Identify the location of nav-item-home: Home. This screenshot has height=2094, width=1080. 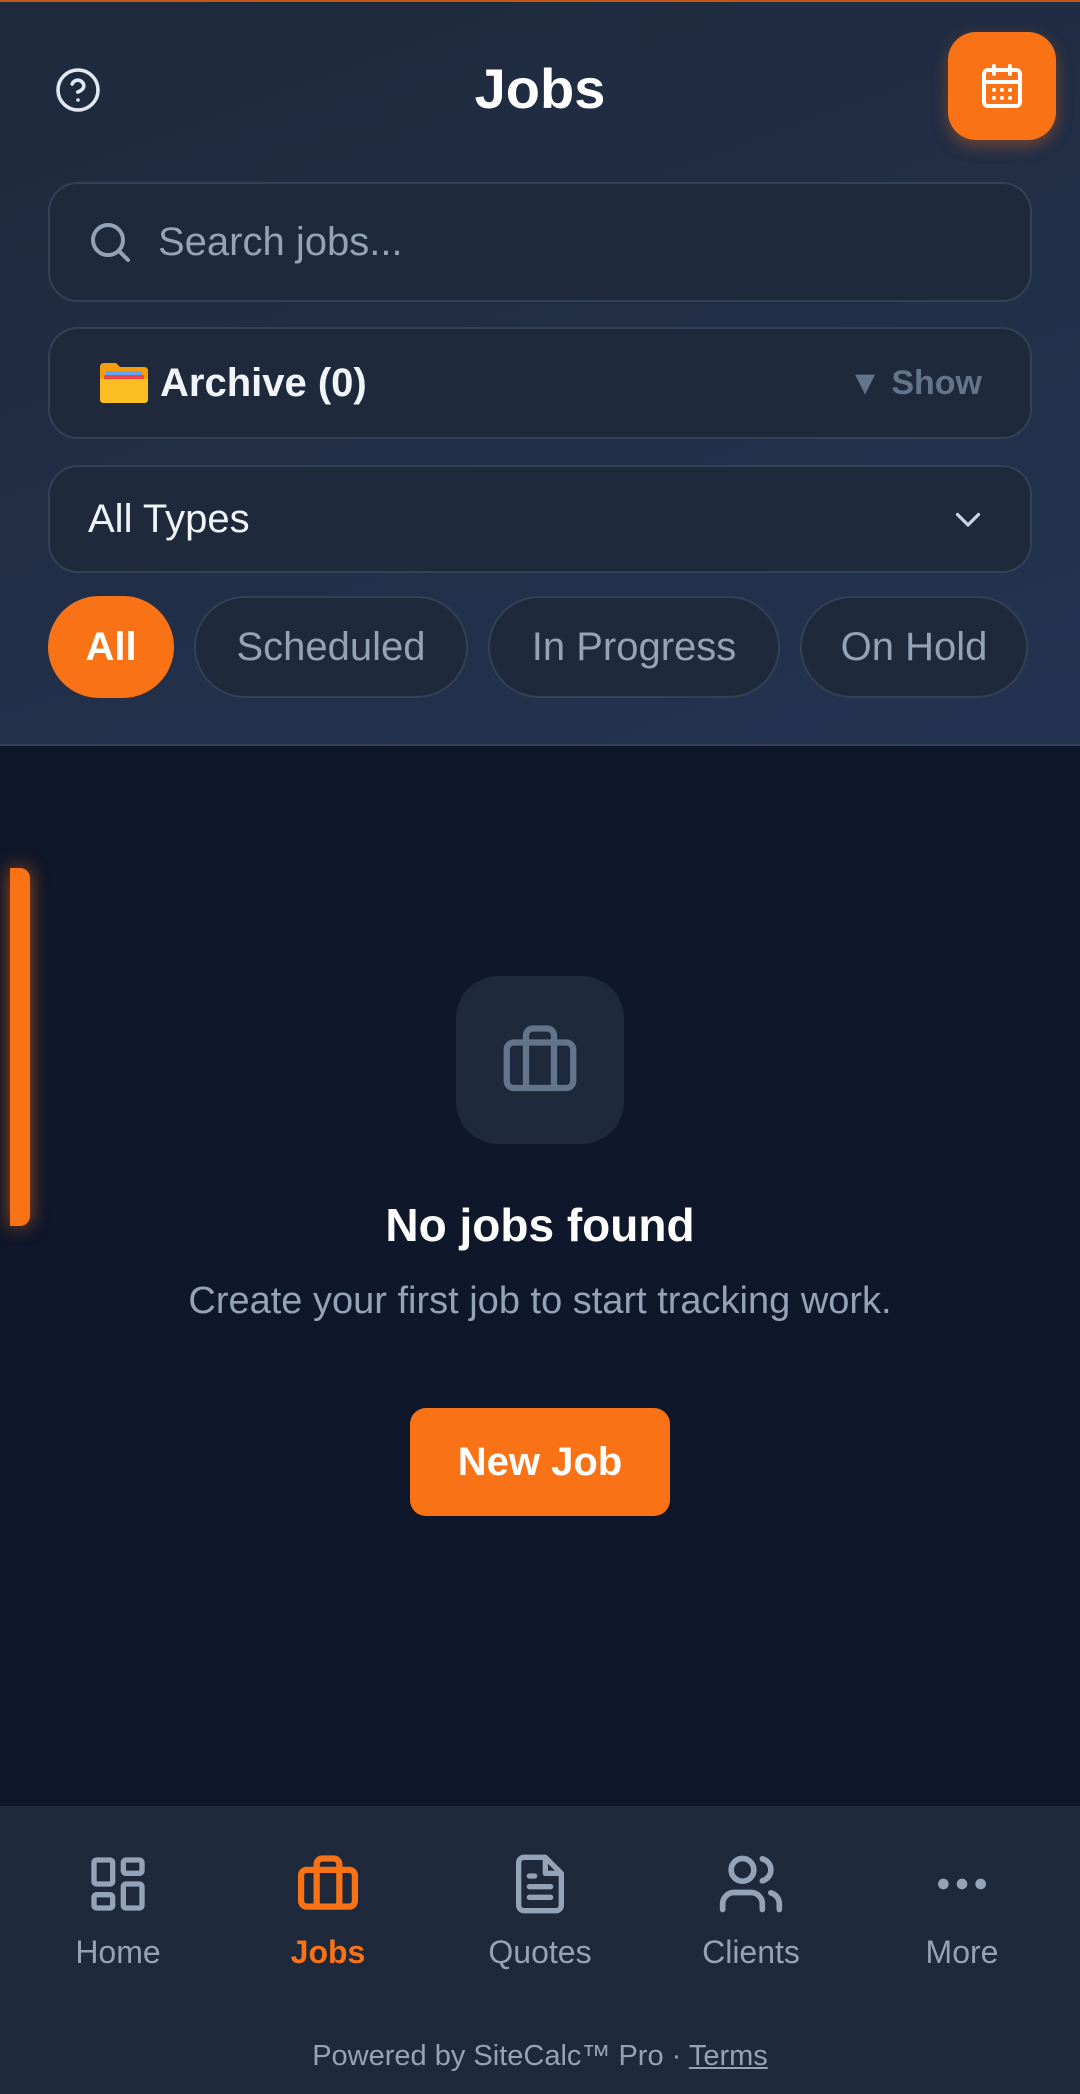
(118, 1901).